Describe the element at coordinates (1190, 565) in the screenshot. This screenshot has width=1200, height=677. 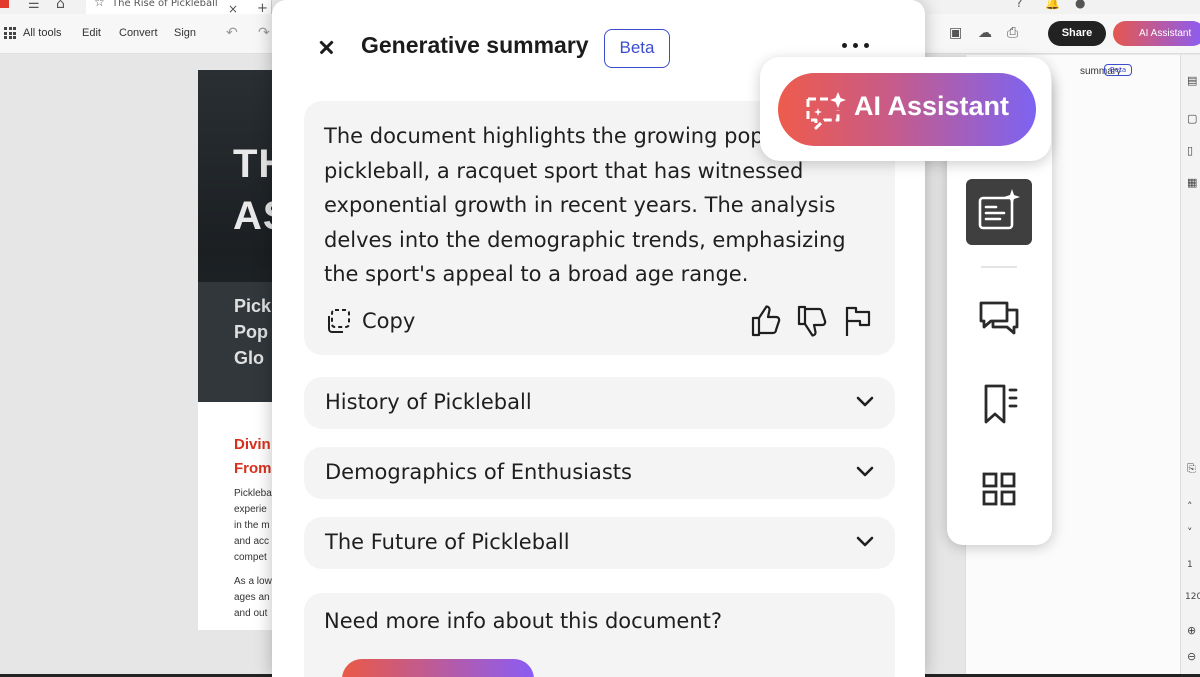
I see `page-number: 1` at that location.